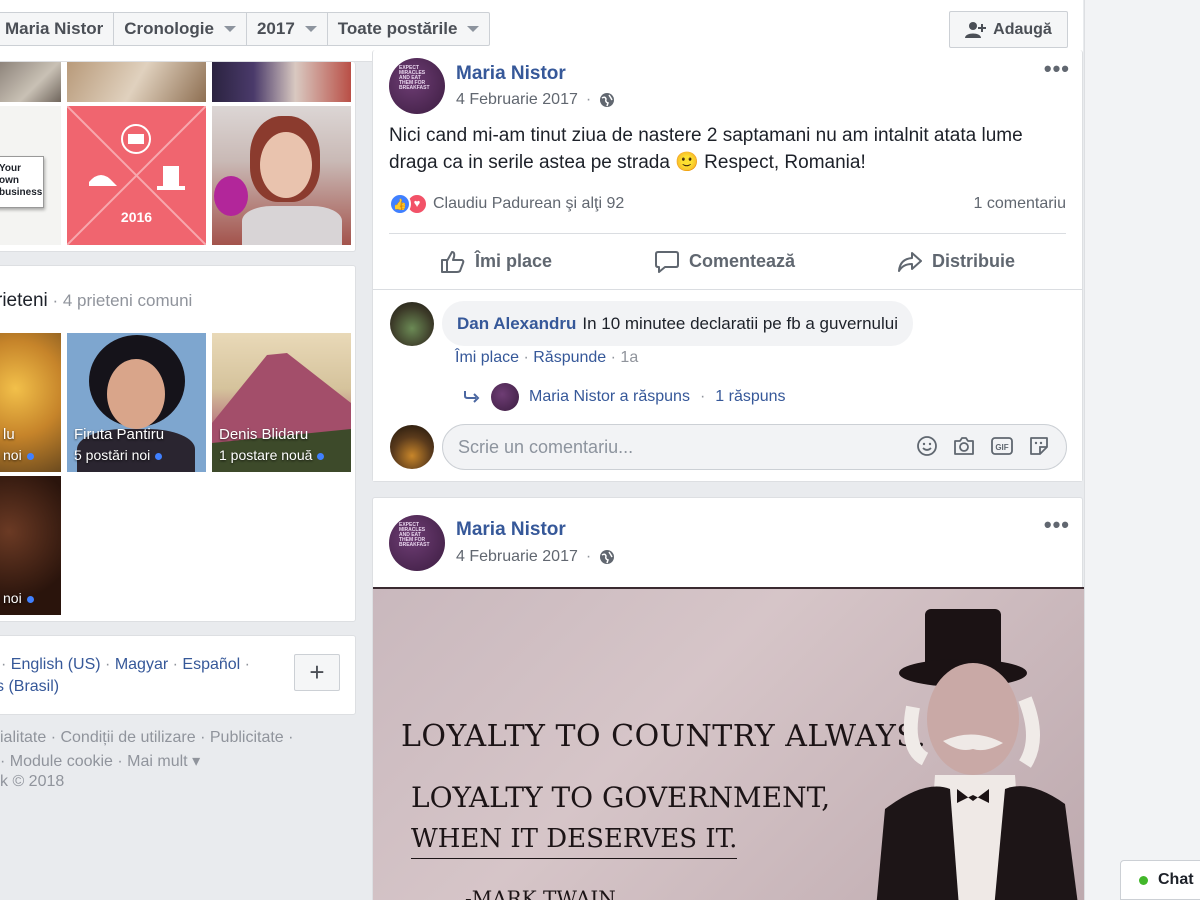 The width and height of the screenshot is (1200, 900). Describe the element at coordinates (977, 754) in the screenshot. I see `mark-twain-portrait` at that location.